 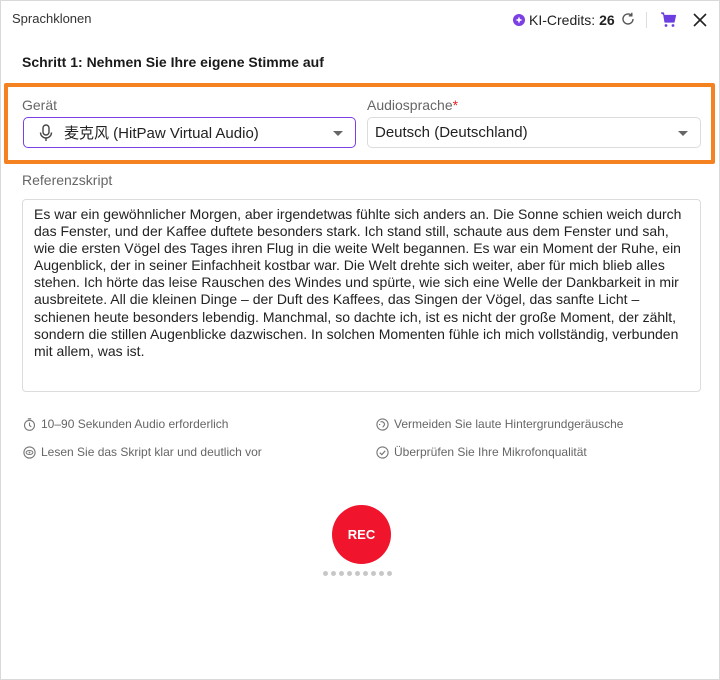 I want to click on titlebar-divider, so click(x=646, y=20).